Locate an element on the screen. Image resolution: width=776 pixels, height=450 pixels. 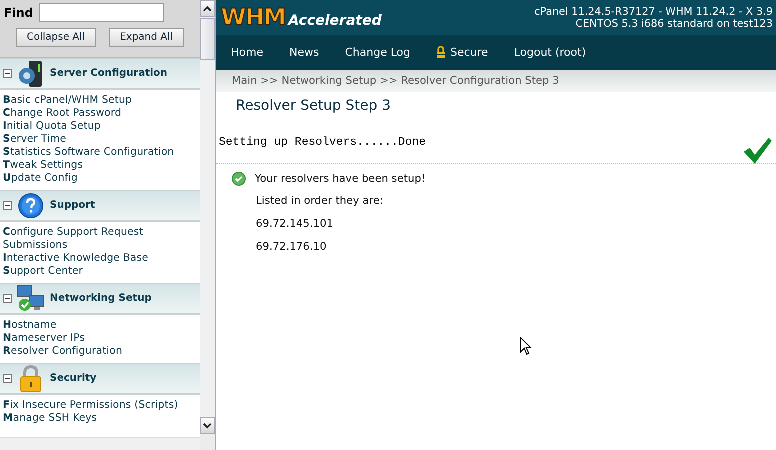
success-icon is located at coordinates (239, 179).